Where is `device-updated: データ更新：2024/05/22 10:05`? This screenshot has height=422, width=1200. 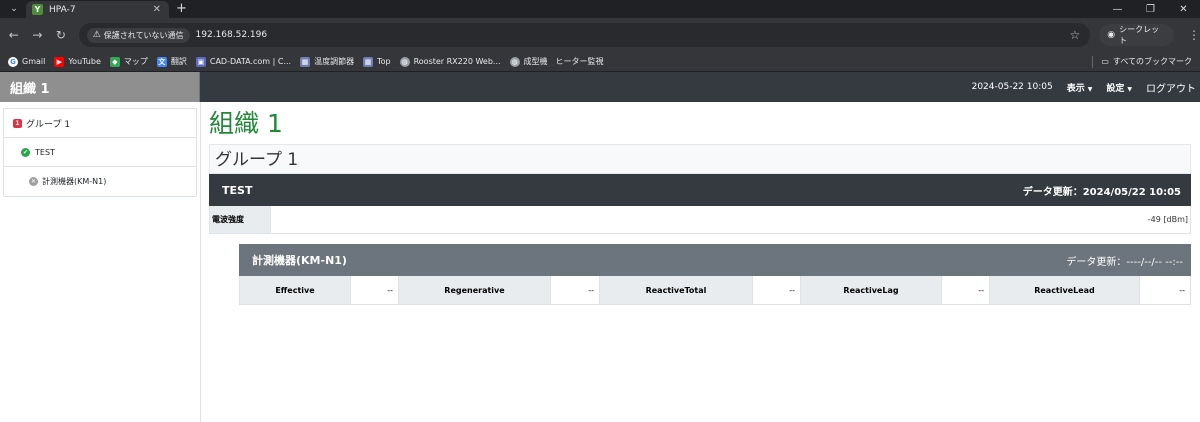
device-updated: データ更新：2024/05/22 10:05 is located at coordinates (1101, 192).